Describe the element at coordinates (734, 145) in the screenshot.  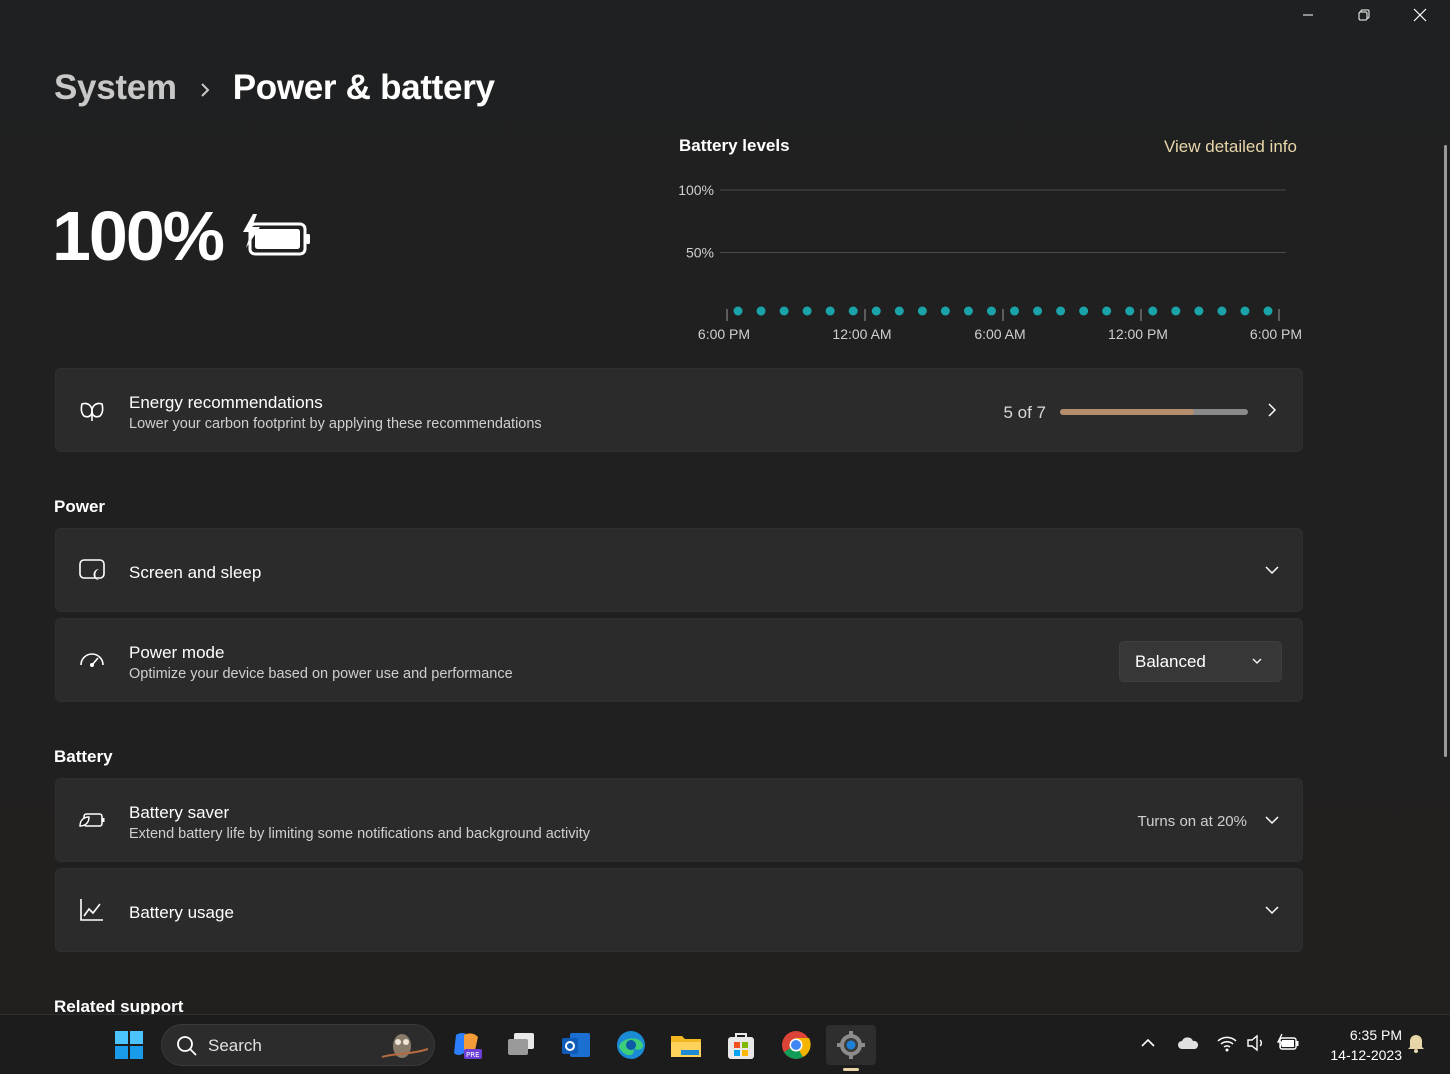
I see `chart-title: Battery levels` at that location.